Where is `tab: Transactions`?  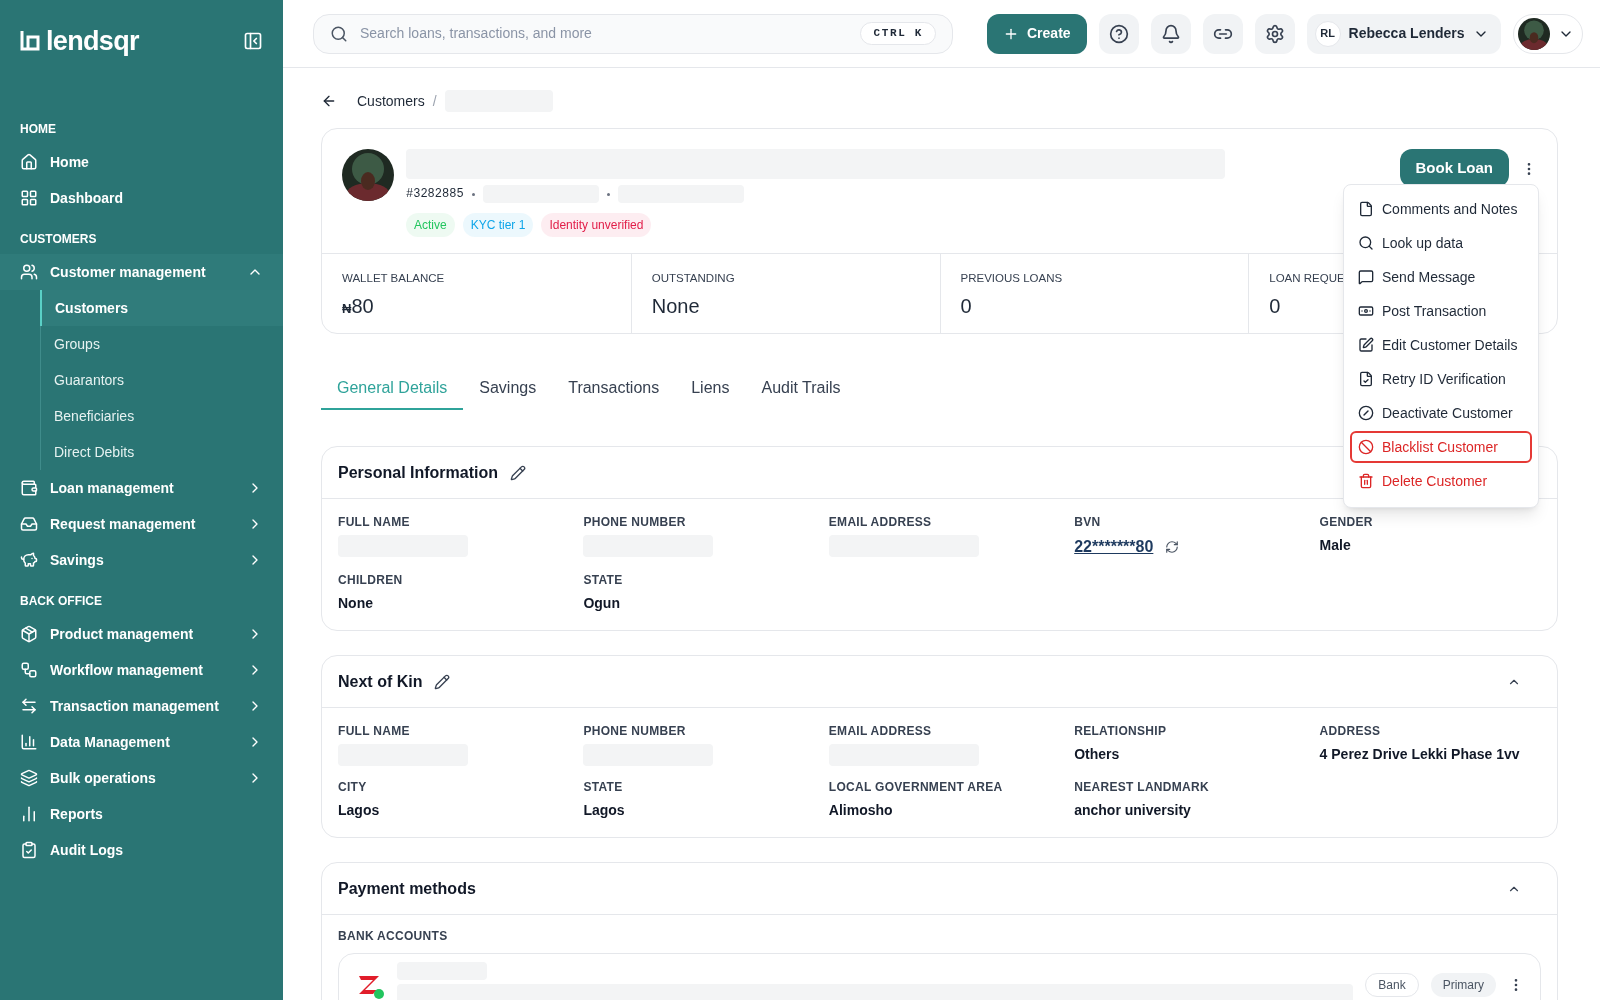 tab: Transactions is located at coordinates (614, 389).